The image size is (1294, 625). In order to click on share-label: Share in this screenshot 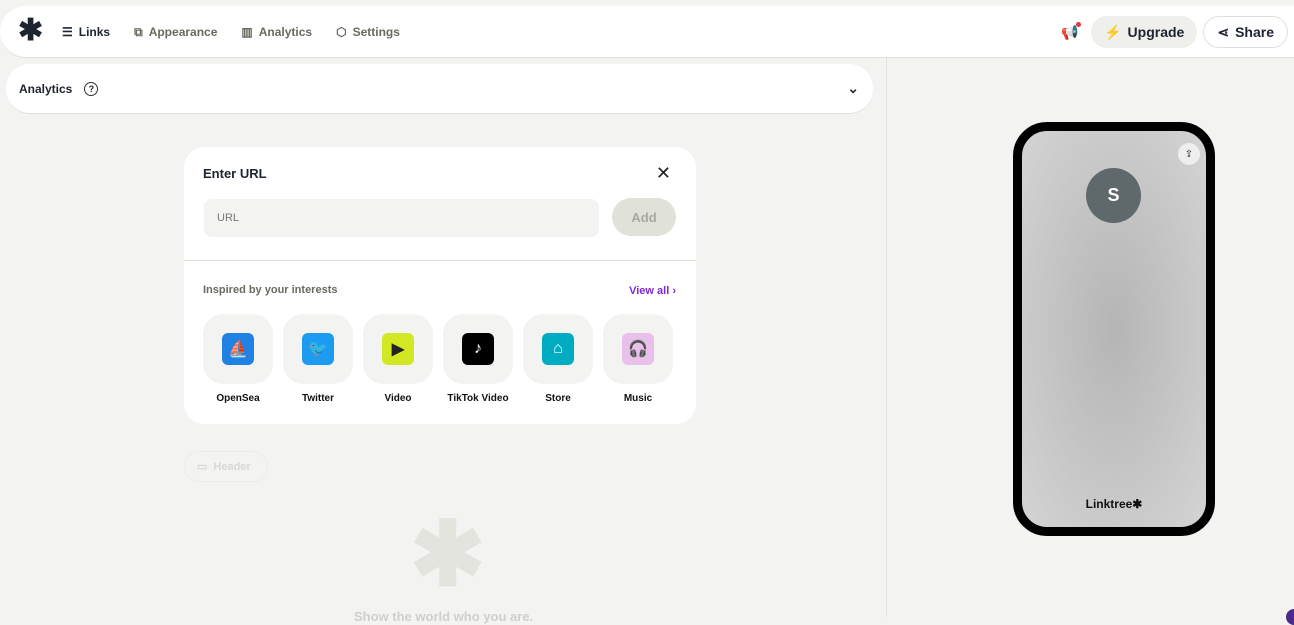, I will do `click(1254, 32)`.